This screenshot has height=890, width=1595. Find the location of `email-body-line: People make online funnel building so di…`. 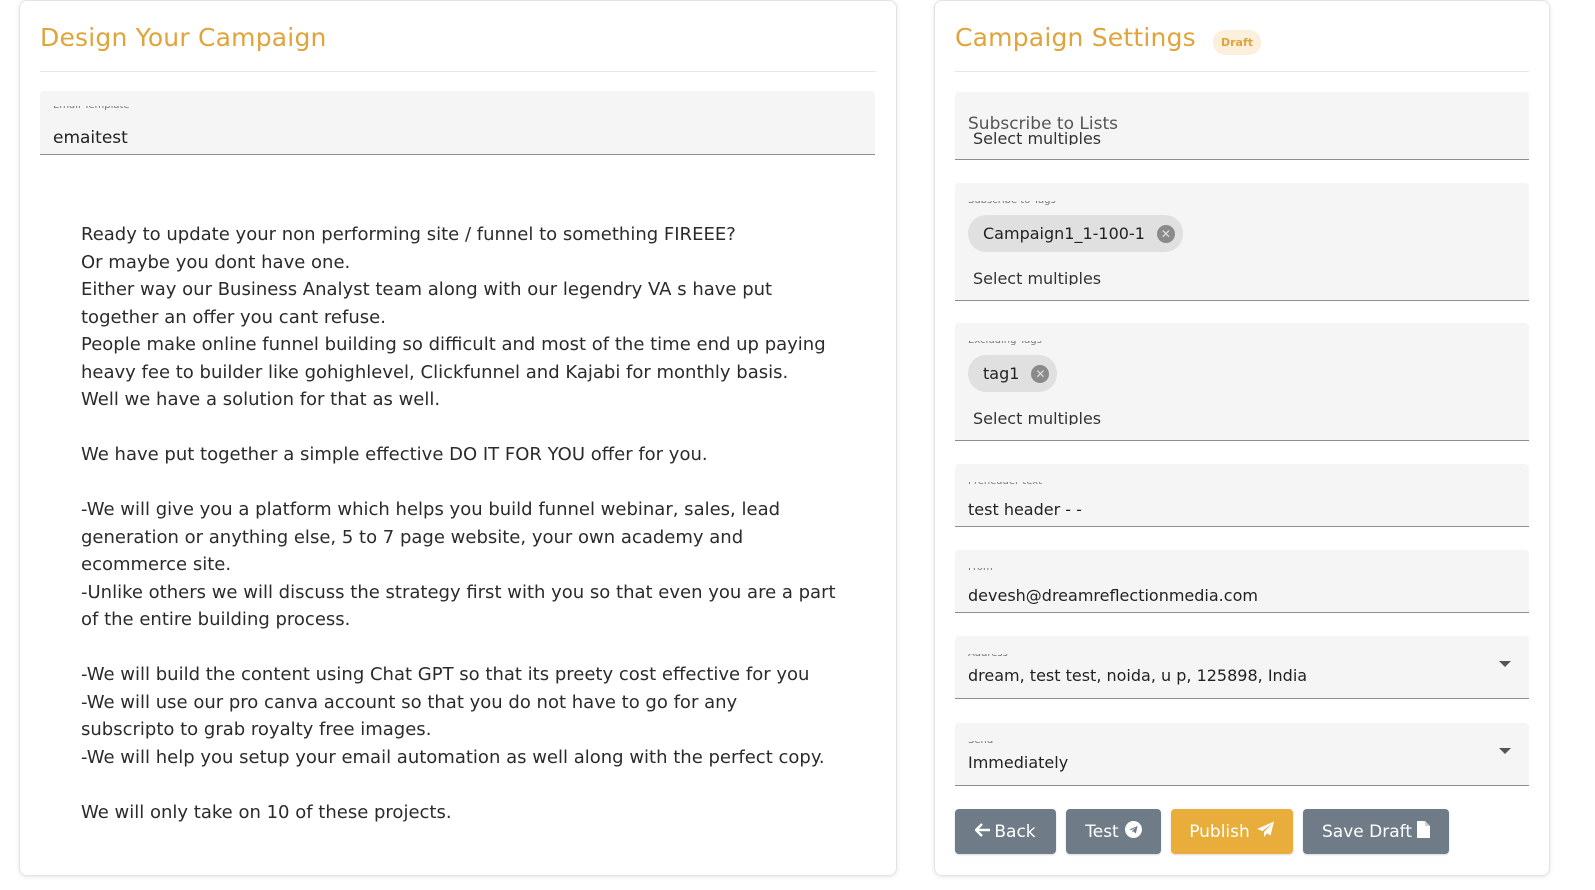

email-body-line: People make online funnel building so di… is located at coordinates (453, 344).